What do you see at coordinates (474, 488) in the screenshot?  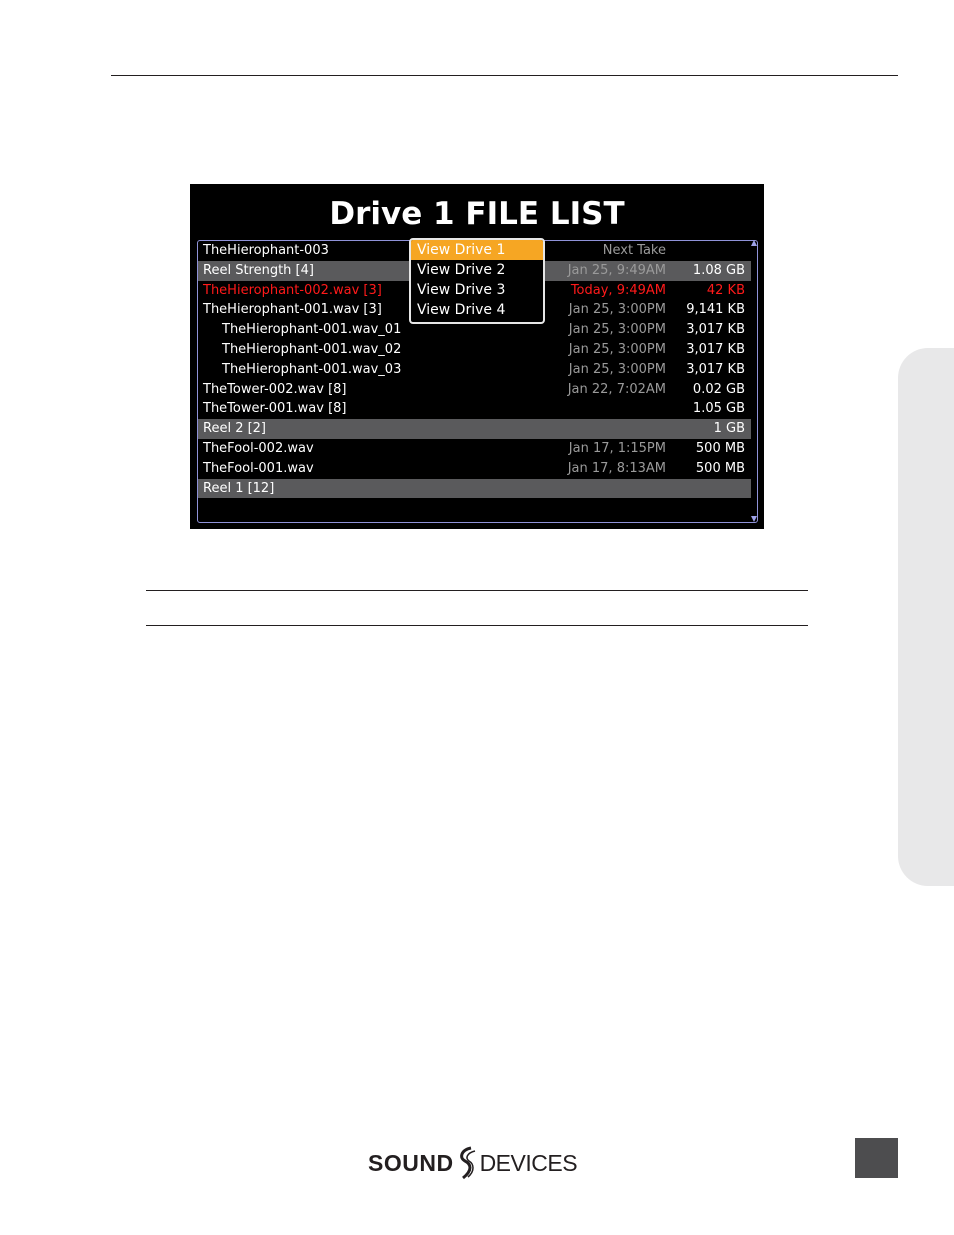 I see `reel-row: Reel 1 [12]` at bounding box center [474, 488].